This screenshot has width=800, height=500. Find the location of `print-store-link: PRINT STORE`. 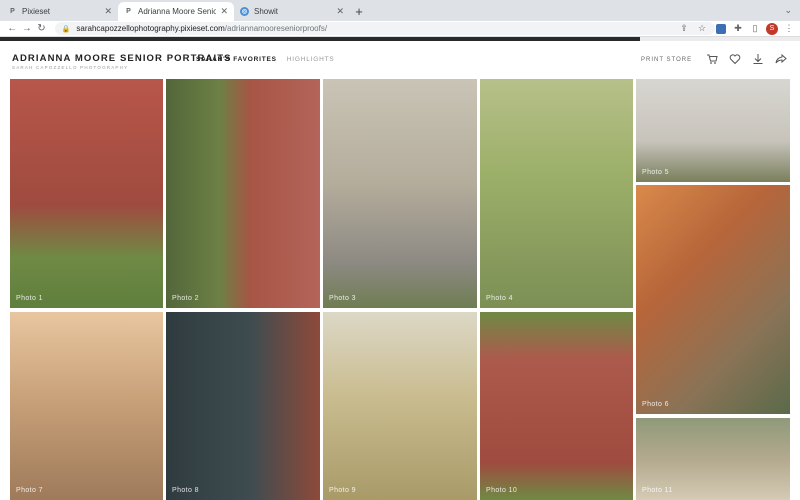

print-store-link: PRINT STORE is located at coordinates (666, 60).